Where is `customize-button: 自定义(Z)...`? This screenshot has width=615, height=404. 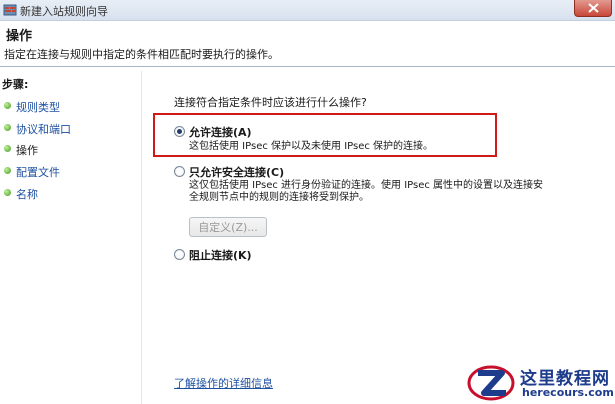
customize-button: 自定义(Z)... is located at coordinates (228, 227).